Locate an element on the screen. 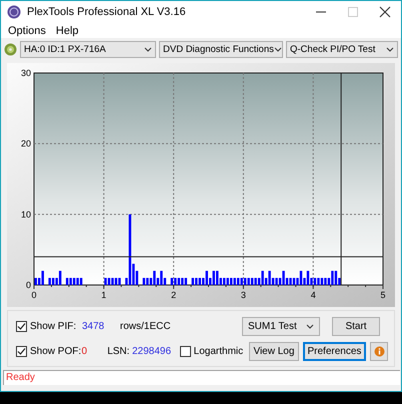 Image resolution: width=402 pixels, height=404 pixels. checkbox-label: Logarthmic is located at coordinates (219, 351).